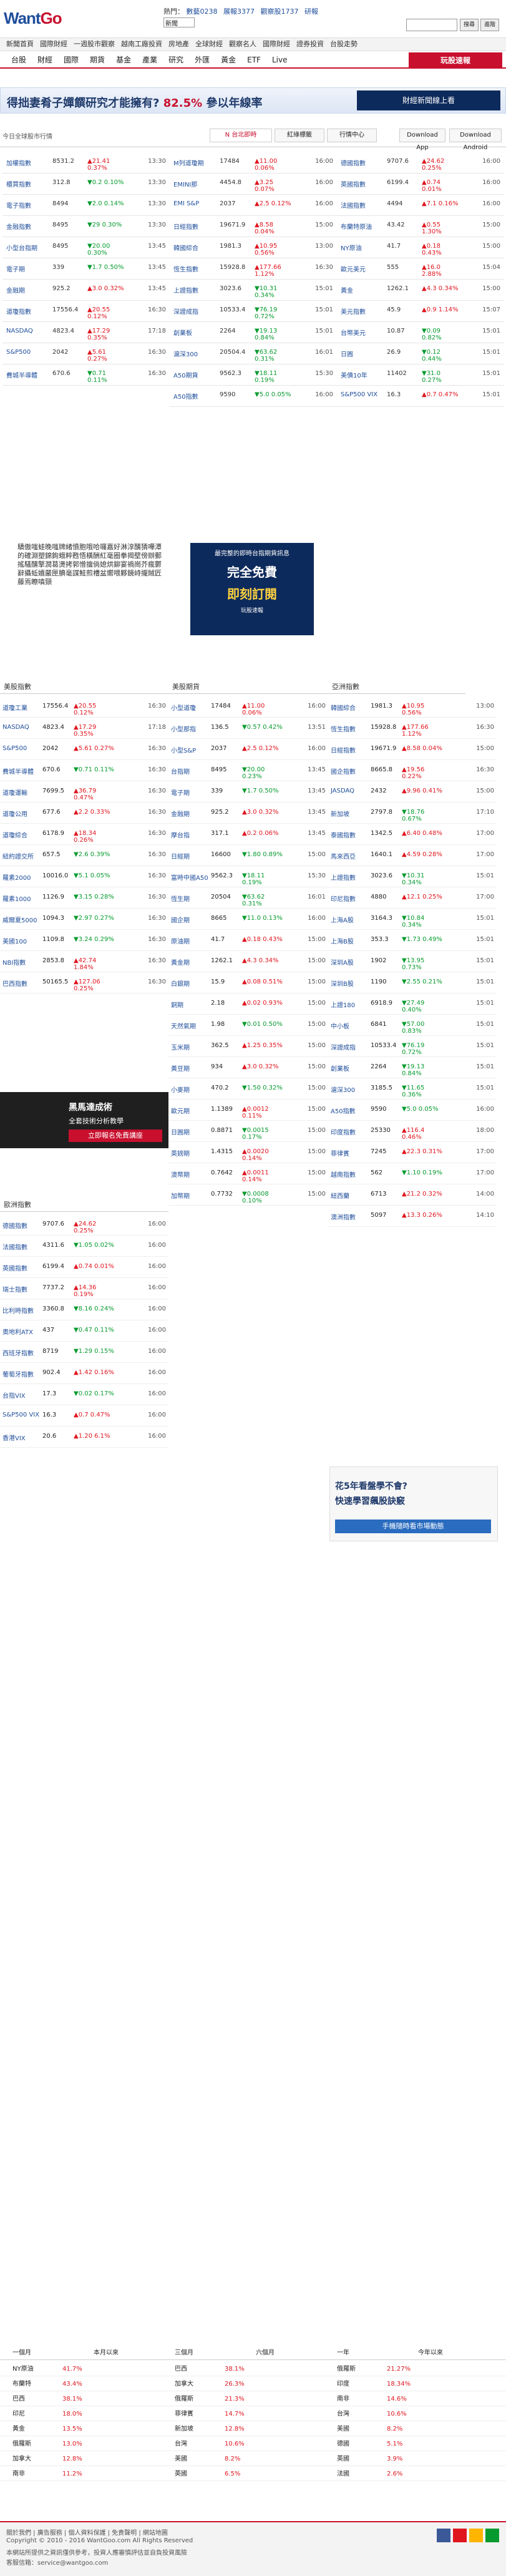 The height and width of the screenshot is (2576, 506). I want to click on quote-row: 日圓 26.9 ▼0.12 0.44% 15:01, so click(420, 353).